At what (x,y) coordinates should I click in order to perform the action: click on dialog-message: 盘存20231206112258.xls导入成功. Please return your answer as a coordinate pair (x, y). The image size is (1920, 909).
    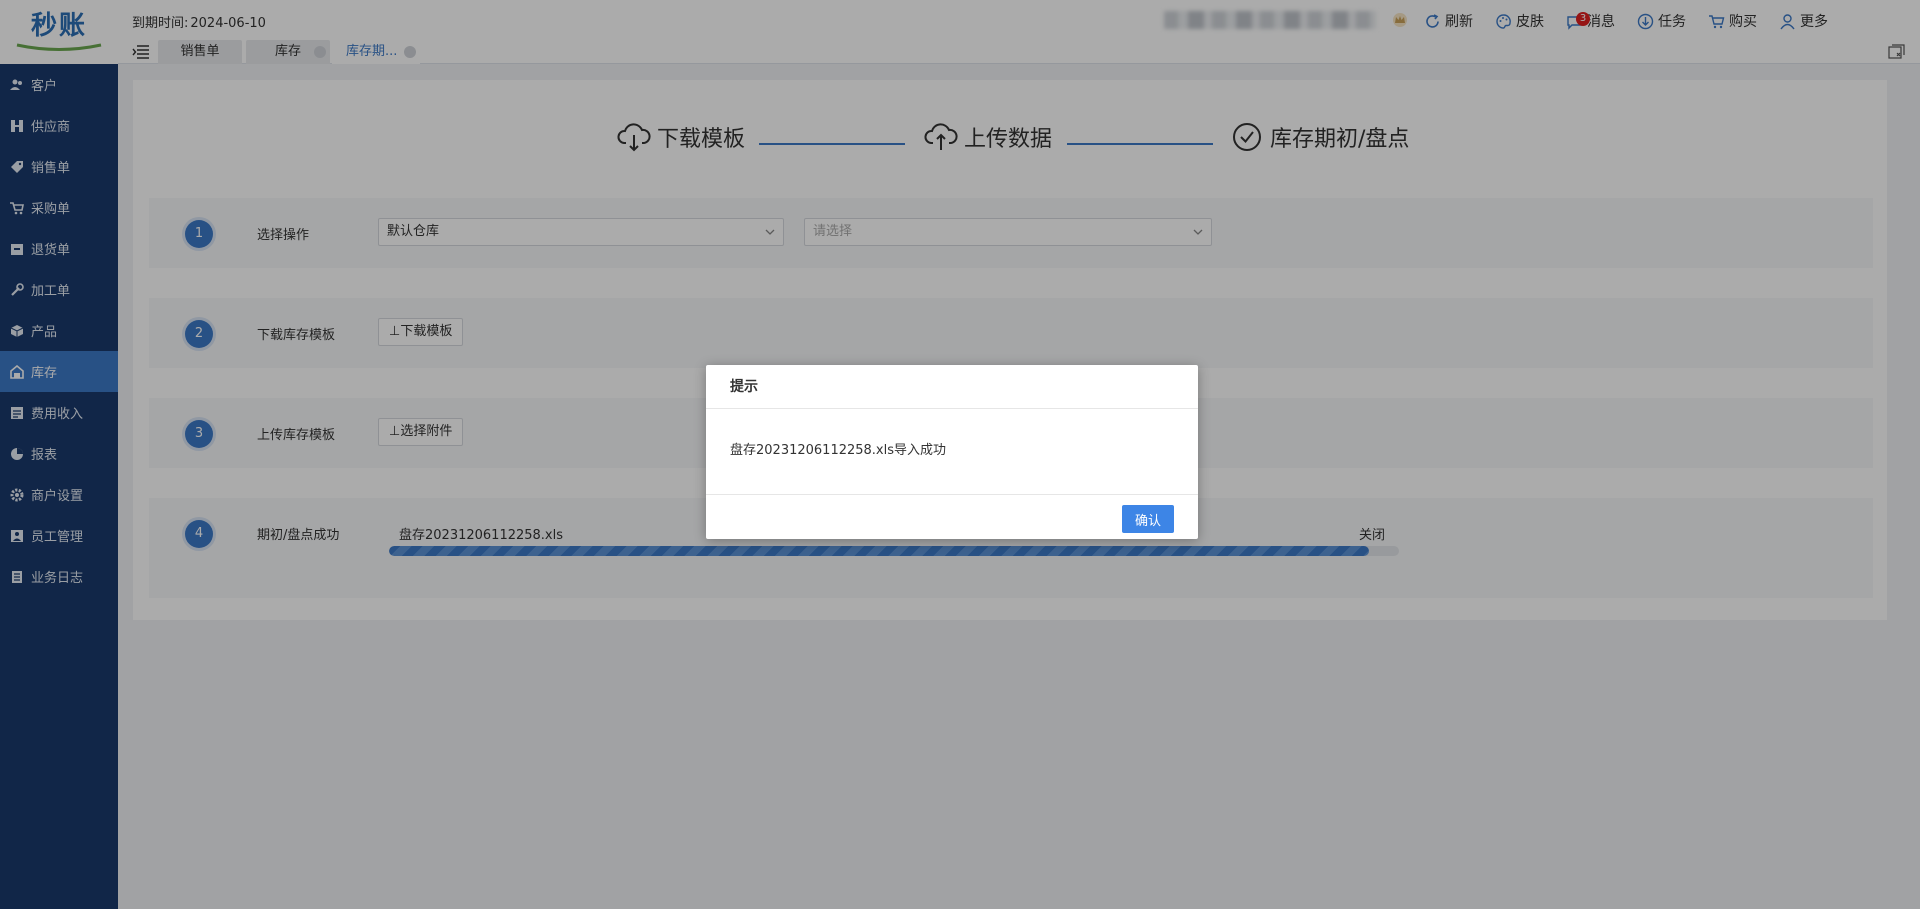
    Looking at the image, I should click on (952, 452).